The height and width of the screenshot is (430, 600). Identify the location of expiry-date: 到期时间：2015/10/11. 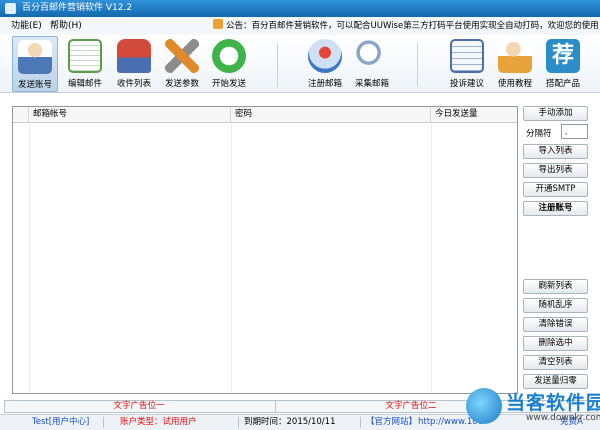
(290, 422).